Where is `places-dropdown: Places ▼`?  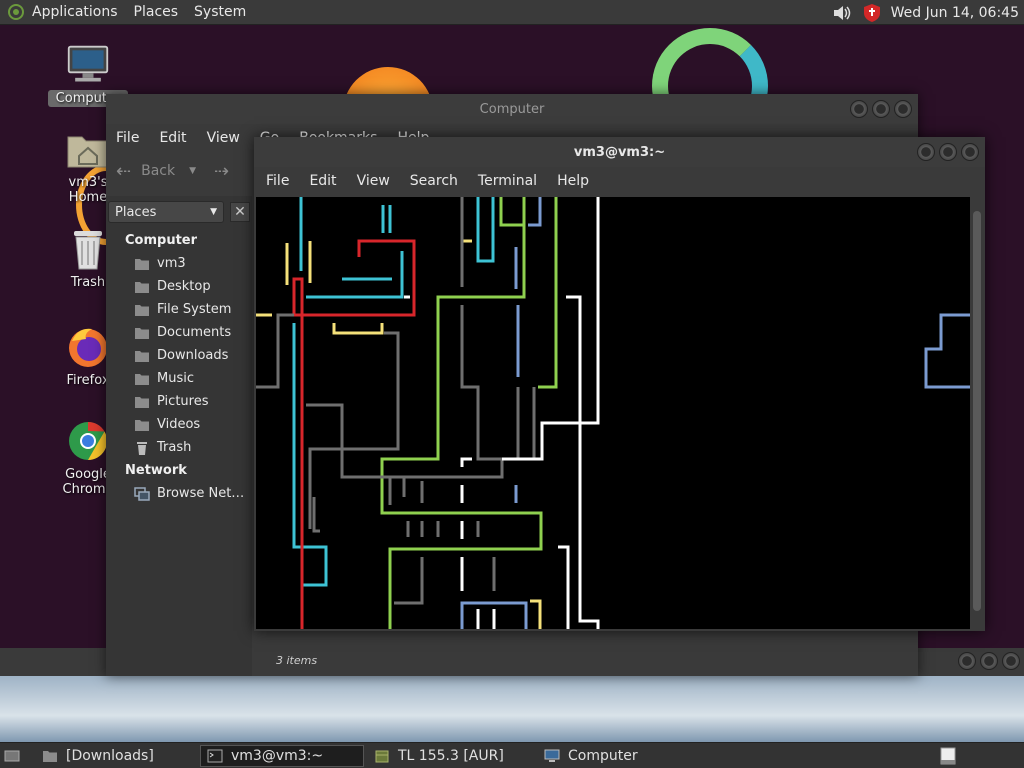 places-dropdown: Places ▼ is located at coordinates (166, 212).